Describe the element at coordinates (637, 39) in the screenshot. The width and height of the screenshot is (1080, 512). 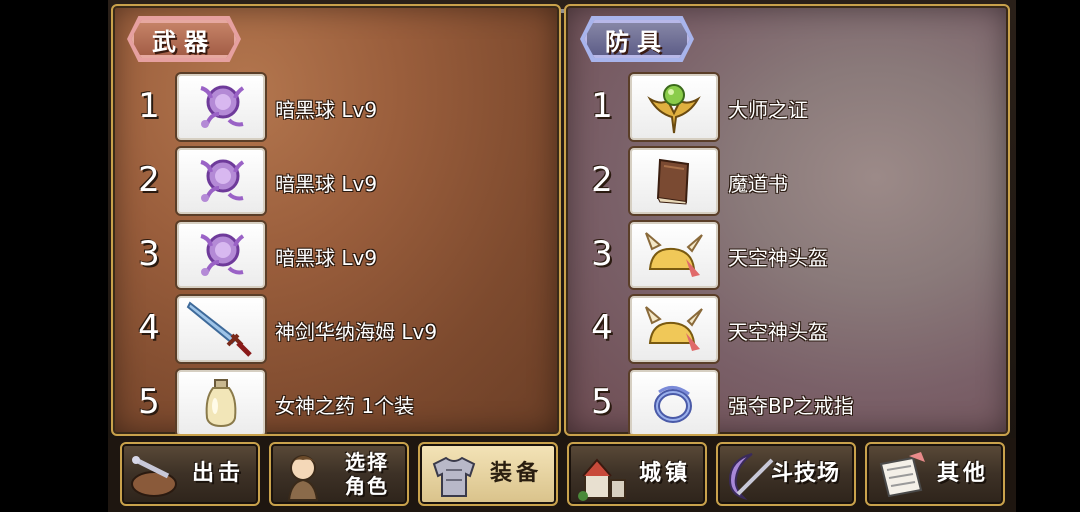
I see `armor-panel-title: 防具` at that location.